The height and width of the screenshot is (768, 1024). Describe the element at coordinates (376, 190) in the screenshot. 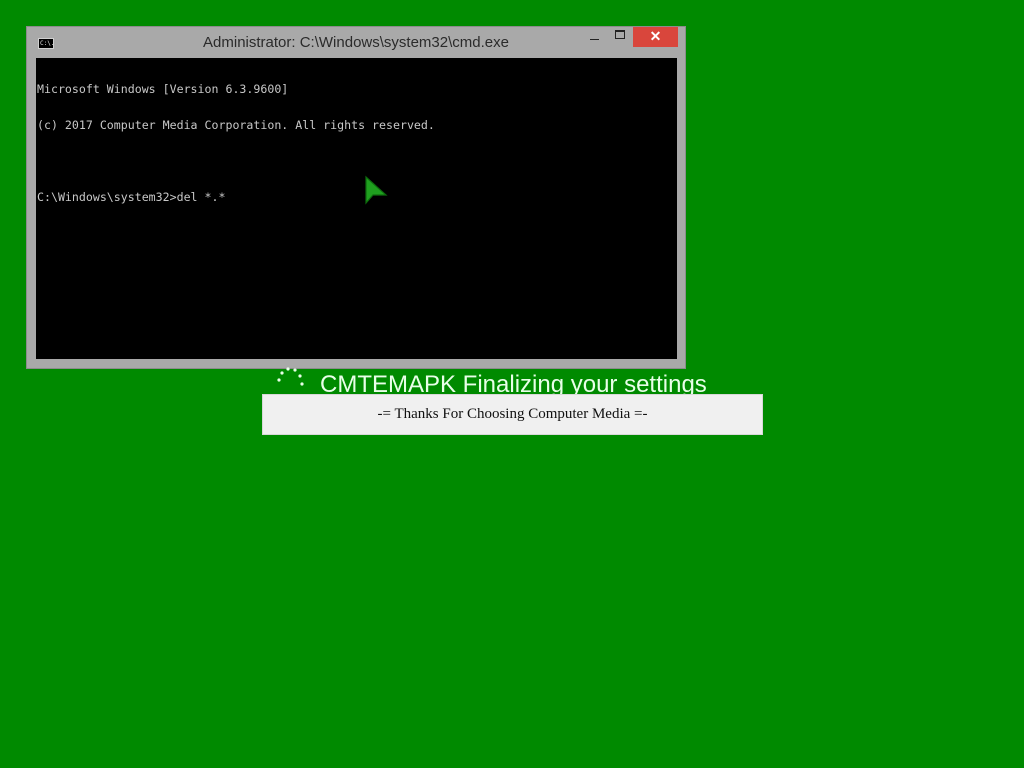

I see `arrow-cursor-icon` at that location.